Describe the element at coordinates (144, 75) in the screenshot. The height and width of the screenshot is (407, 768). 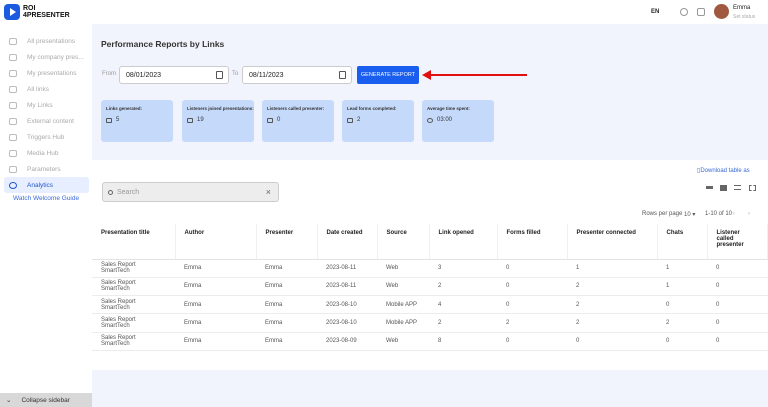
I see `from-value: 08/01/2023` at that location.